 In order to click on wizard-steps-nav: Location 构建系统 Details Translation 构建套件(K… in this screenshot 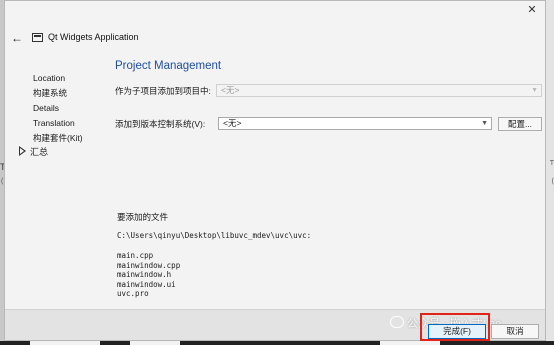, I will do `click(58, 108)`.